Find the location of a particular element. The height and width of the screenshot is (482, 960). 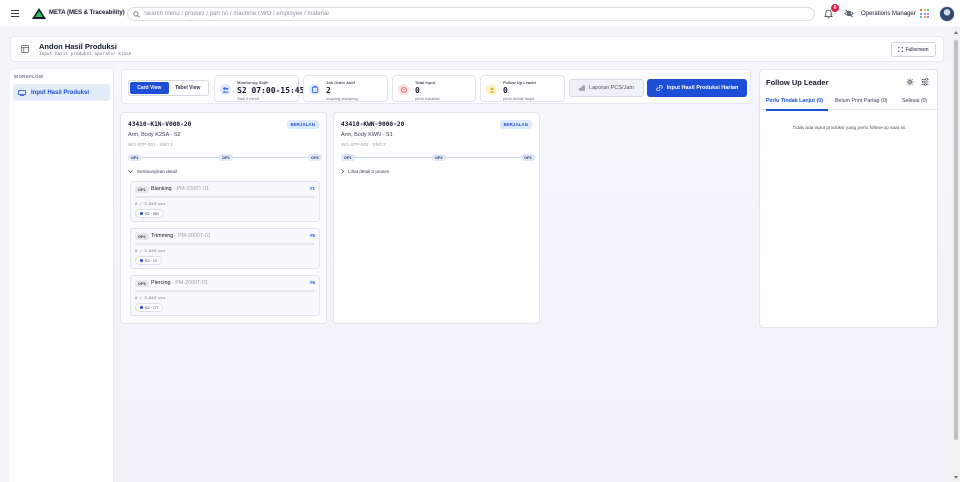

input-button-label: Input Hasil Produksi Harian is located at coordinates (702, 88).